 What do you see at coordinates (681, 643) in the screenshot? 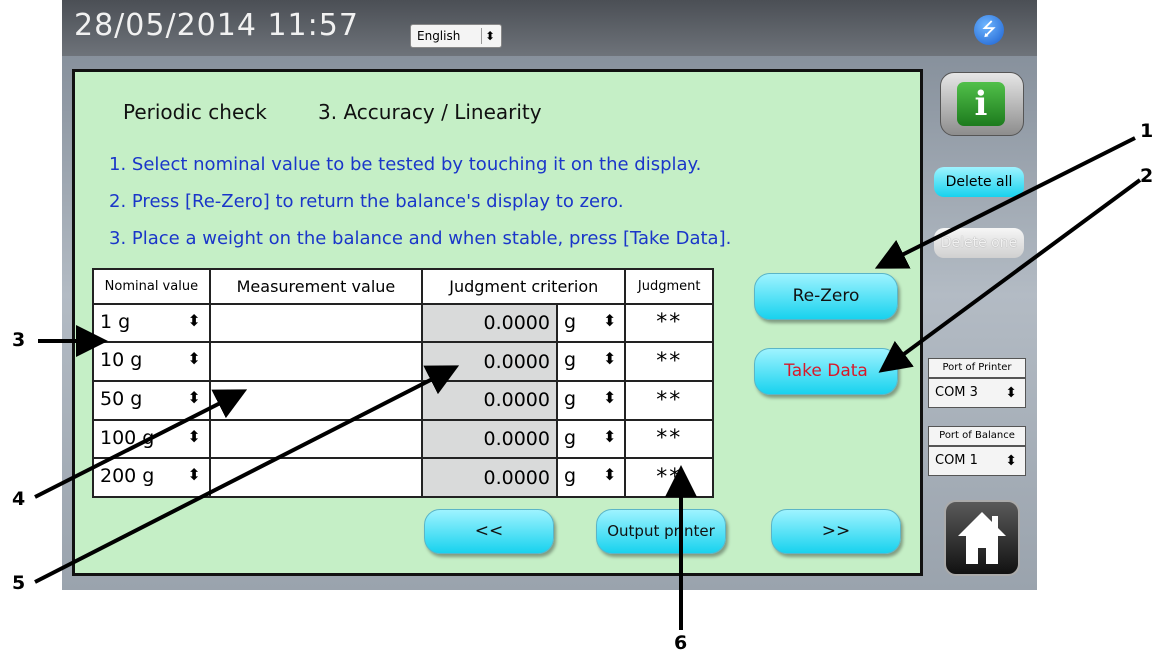
I see `callout-label-6: 6` at bounding box center [681, 643].